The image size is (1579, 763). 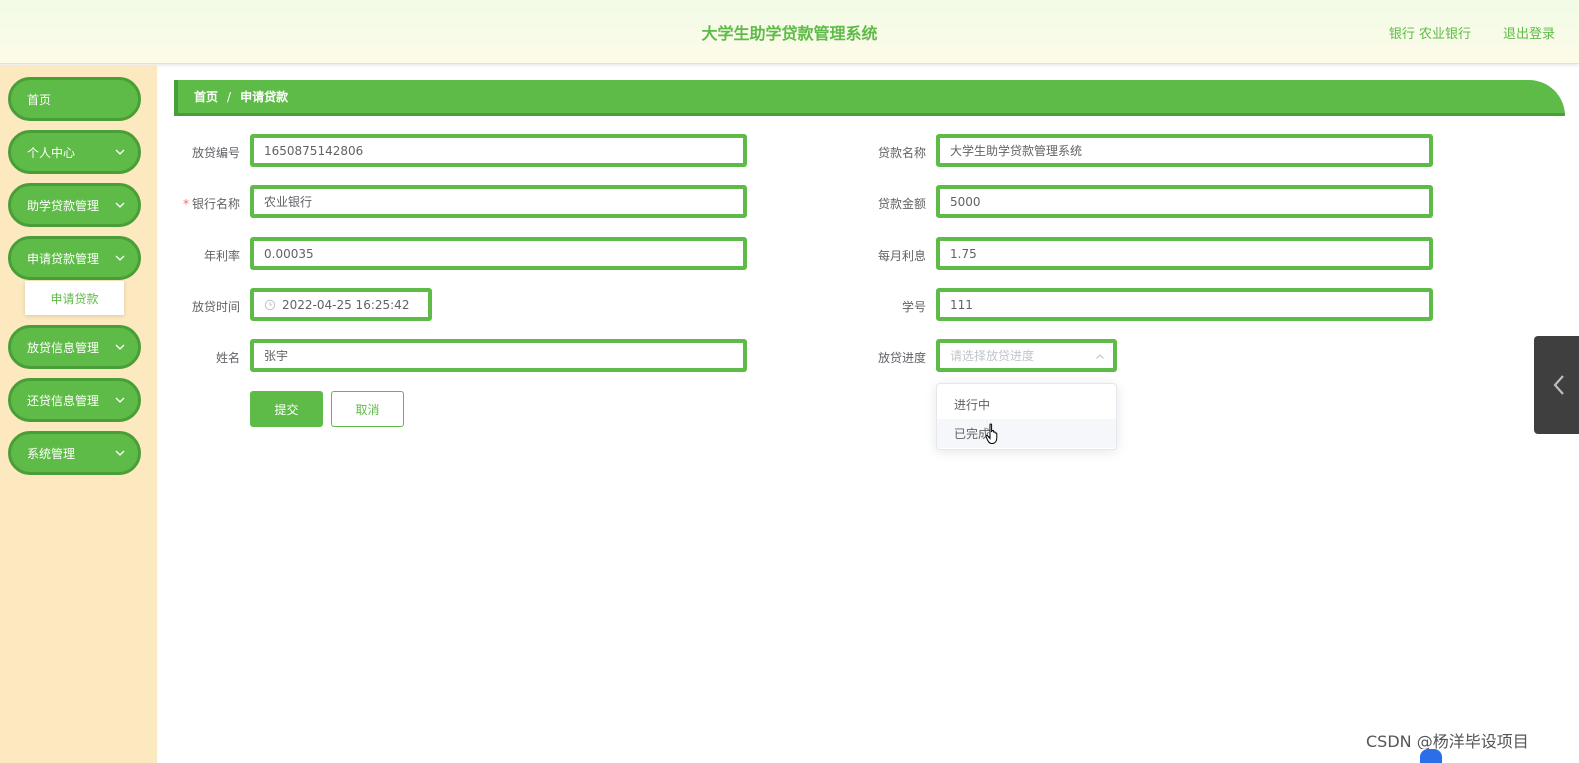 I want to click on loan-amount-field: 5000, so click(x=1184, y=201).